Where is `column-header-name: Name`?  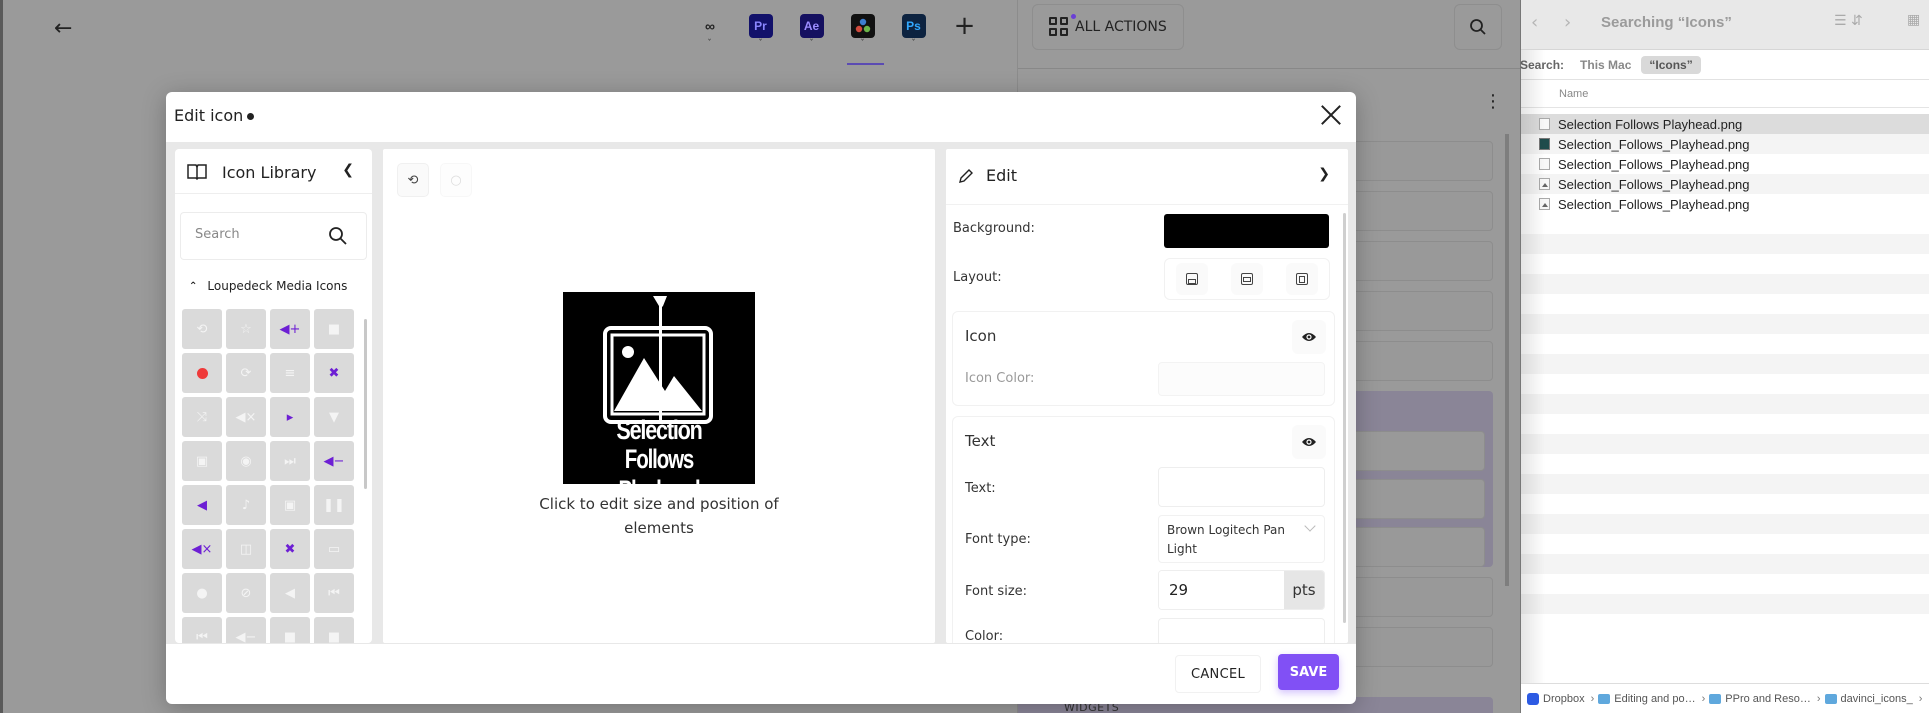 column-header-name: Name is located at coordinates (1725, 94).